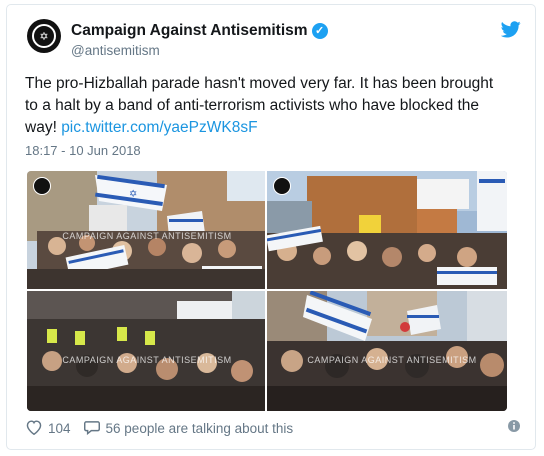  I want to click on heart-icon, so click(36, 428).